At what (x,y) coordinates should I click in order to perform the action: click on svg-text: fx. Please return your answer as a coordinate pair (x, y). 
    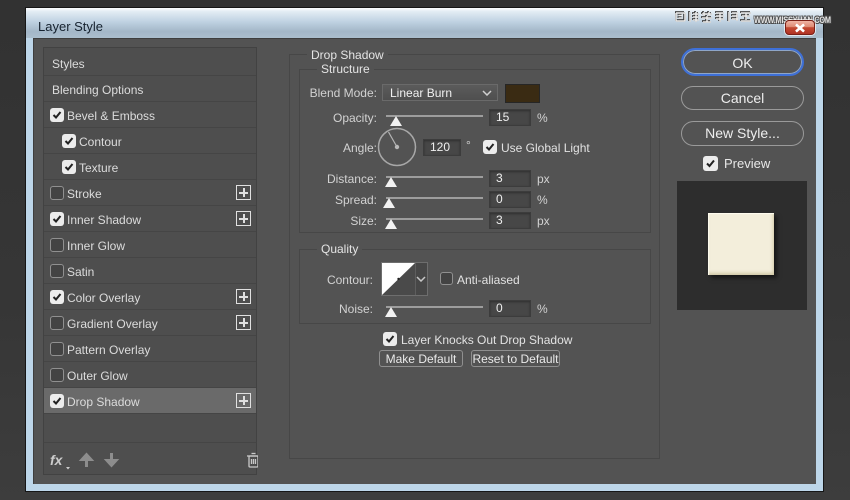
    Looking at the image, I should click on (57, 460).